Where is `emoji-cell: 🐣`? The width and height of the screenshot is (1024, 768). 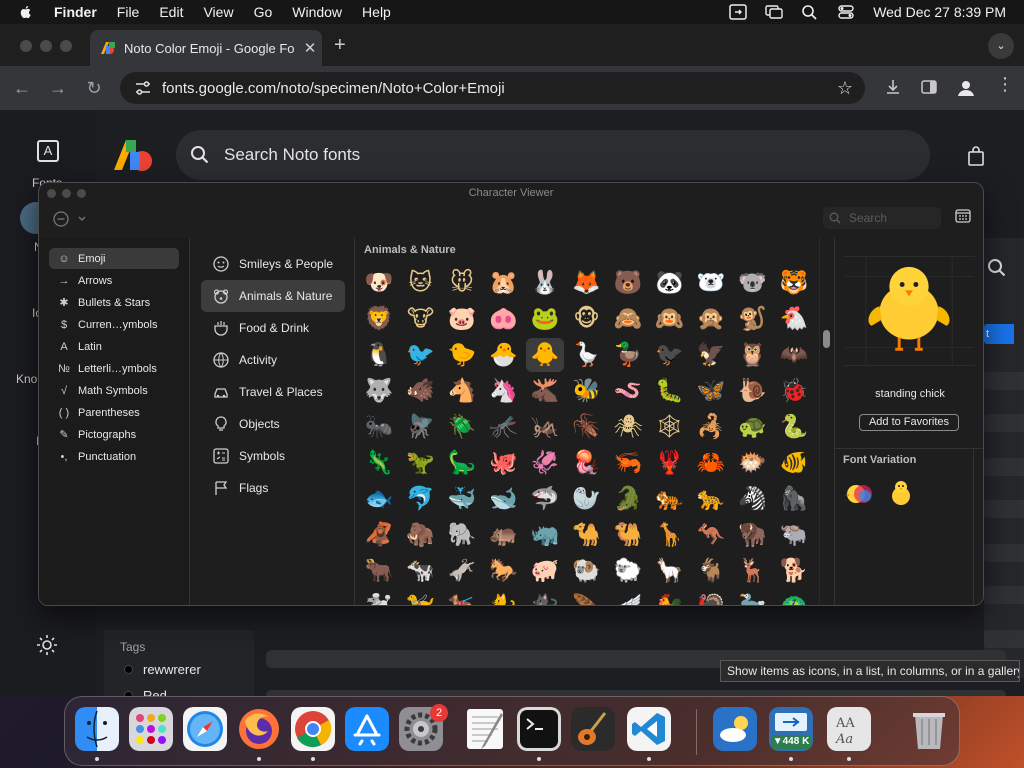 emoji-cell: 🐣 is located at coordinates (504, 355).